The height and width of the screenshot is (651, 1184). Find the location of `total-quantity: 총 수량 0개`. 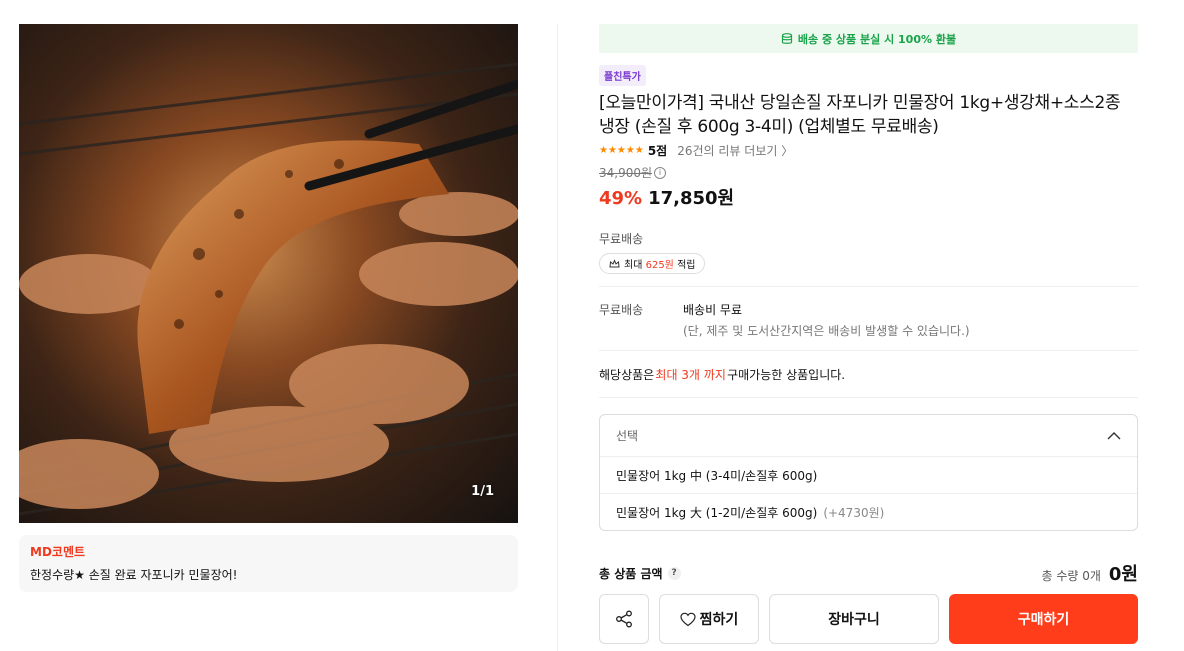

total-quantity: 총 수량 0개 is located at coordinates (1071, 576).